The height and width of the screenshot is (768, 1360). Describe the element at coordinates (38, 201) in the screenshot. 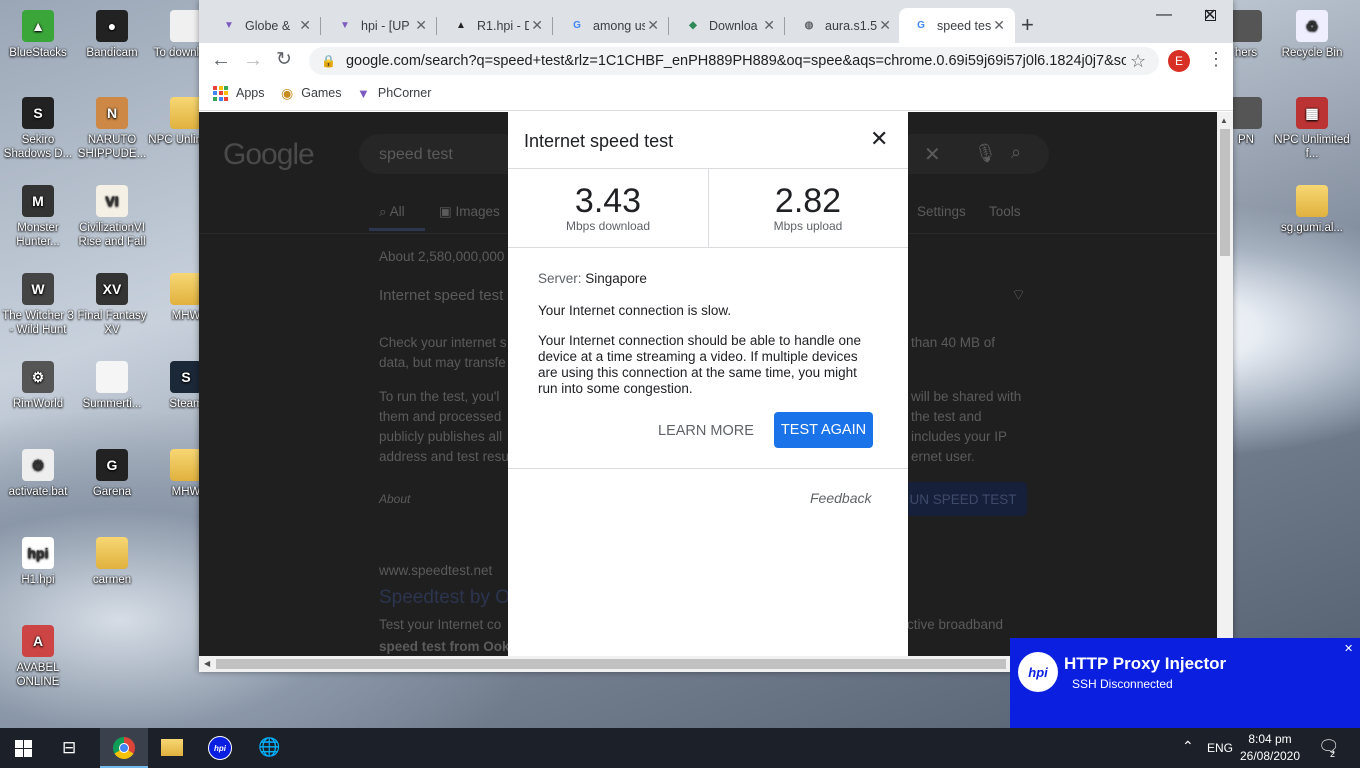

I see `app-icon: M` at that location.